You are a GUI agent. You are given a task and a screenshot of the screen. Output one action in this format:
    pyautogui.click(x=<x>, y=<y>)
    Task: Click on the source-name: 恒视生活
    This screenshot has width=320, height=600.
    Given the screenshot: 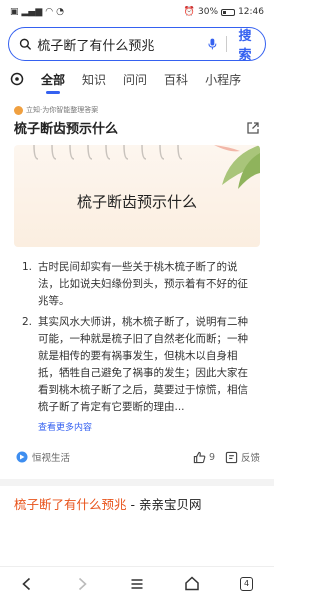 What is the action you would take?
    pyautogui.click(x=51, y=458)
    